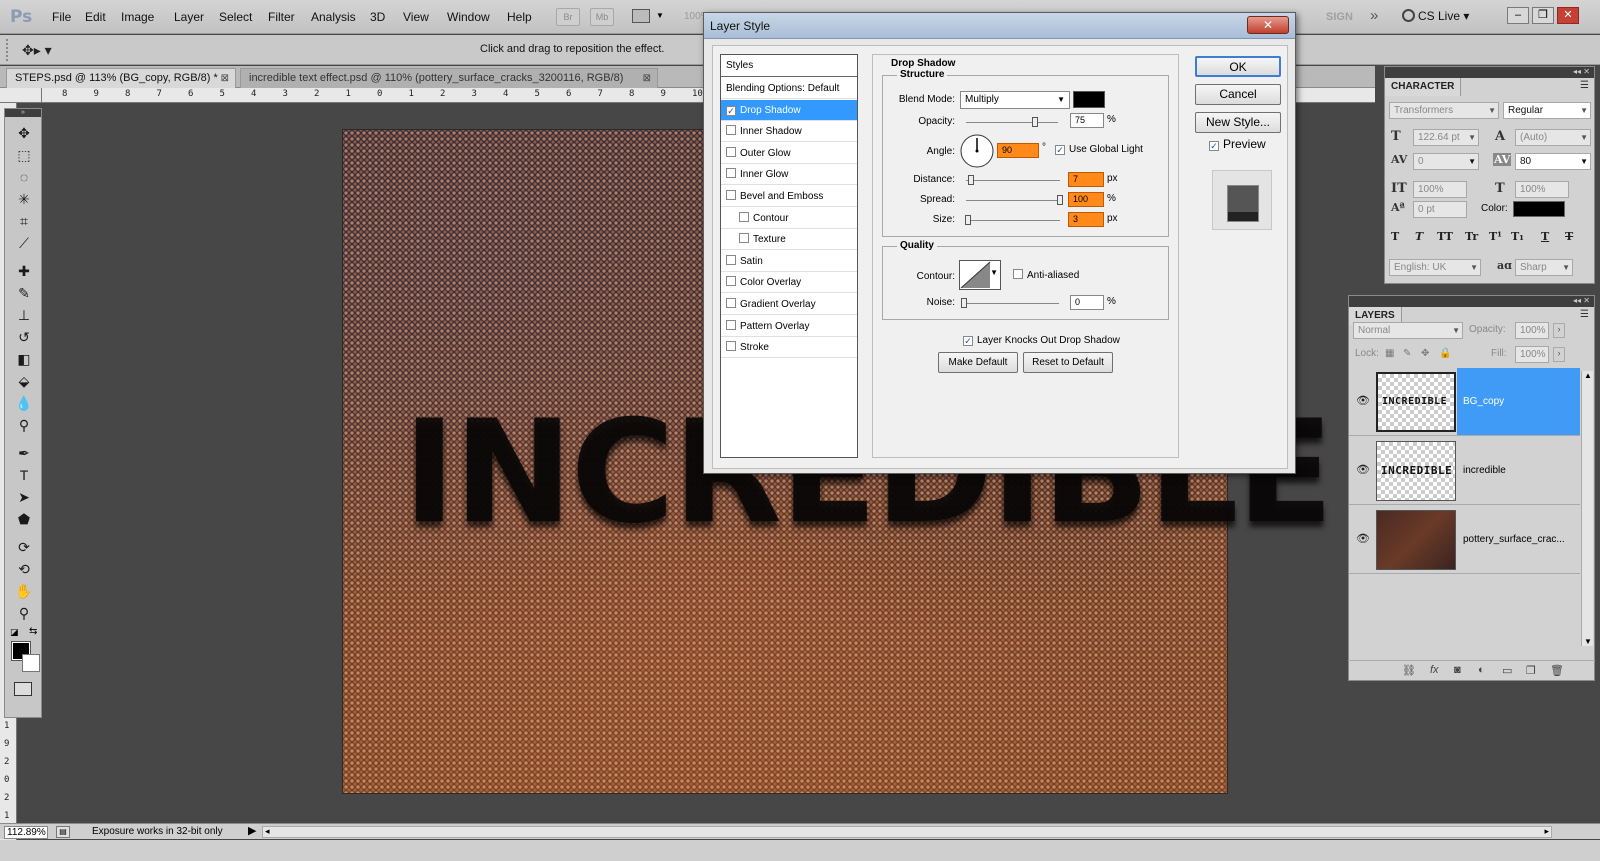 This screenshot has height=861, width=1600. Describe the element at coordinates (1553, 137) in the screenshot. I see `leading-field: (Auto) ▼` at that location.